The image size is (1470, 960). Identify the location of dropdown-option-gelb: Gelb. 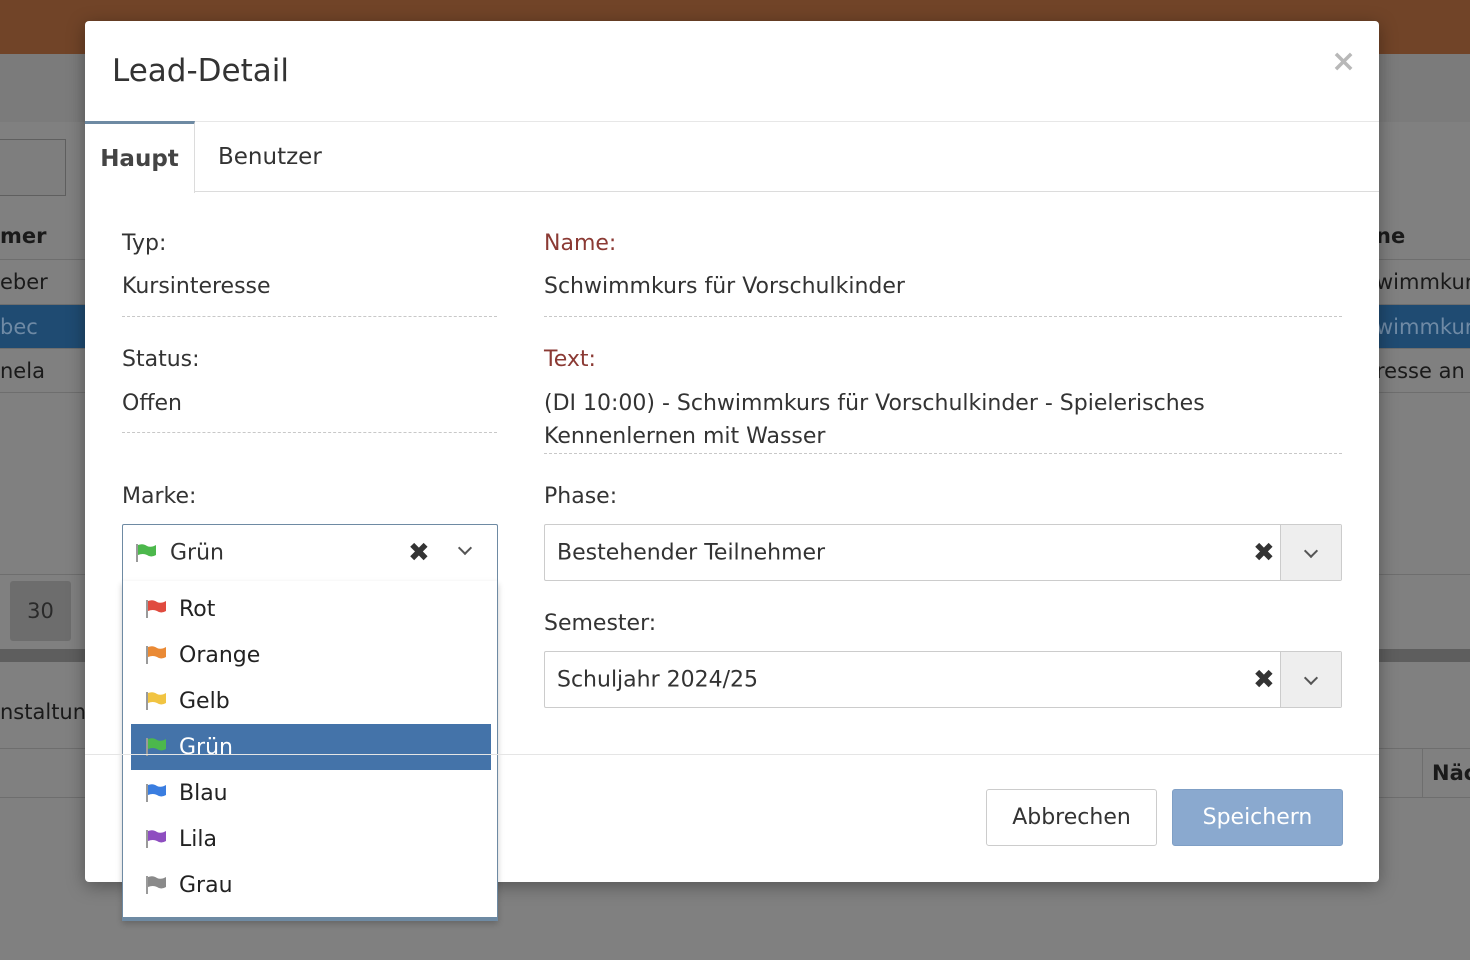
(311, 701).